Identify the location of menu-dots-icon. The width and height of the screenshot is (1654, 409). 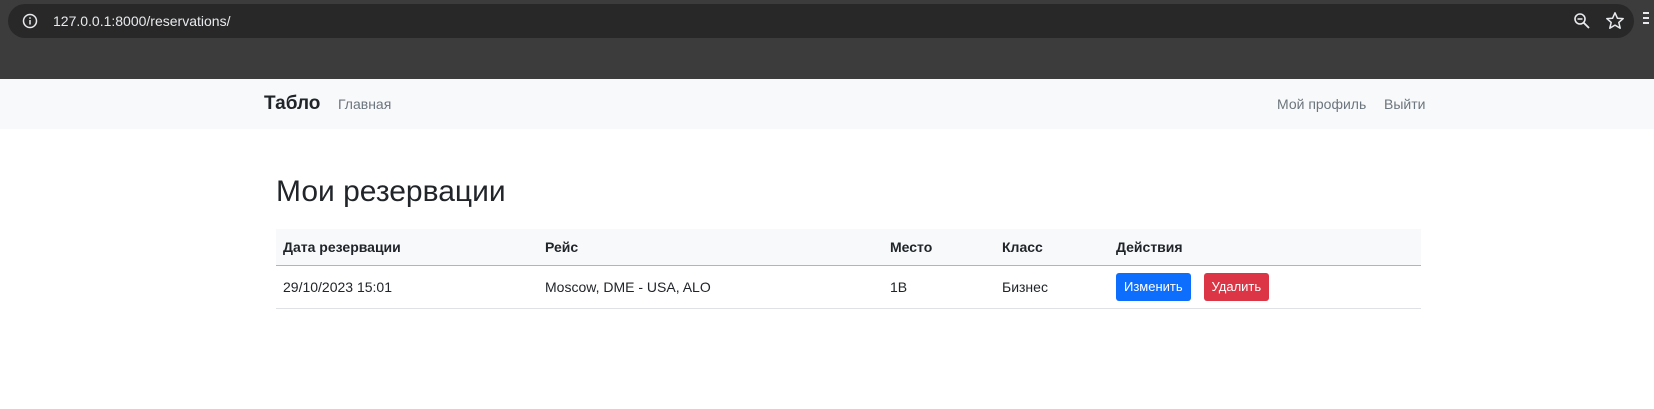
(1648, 18).